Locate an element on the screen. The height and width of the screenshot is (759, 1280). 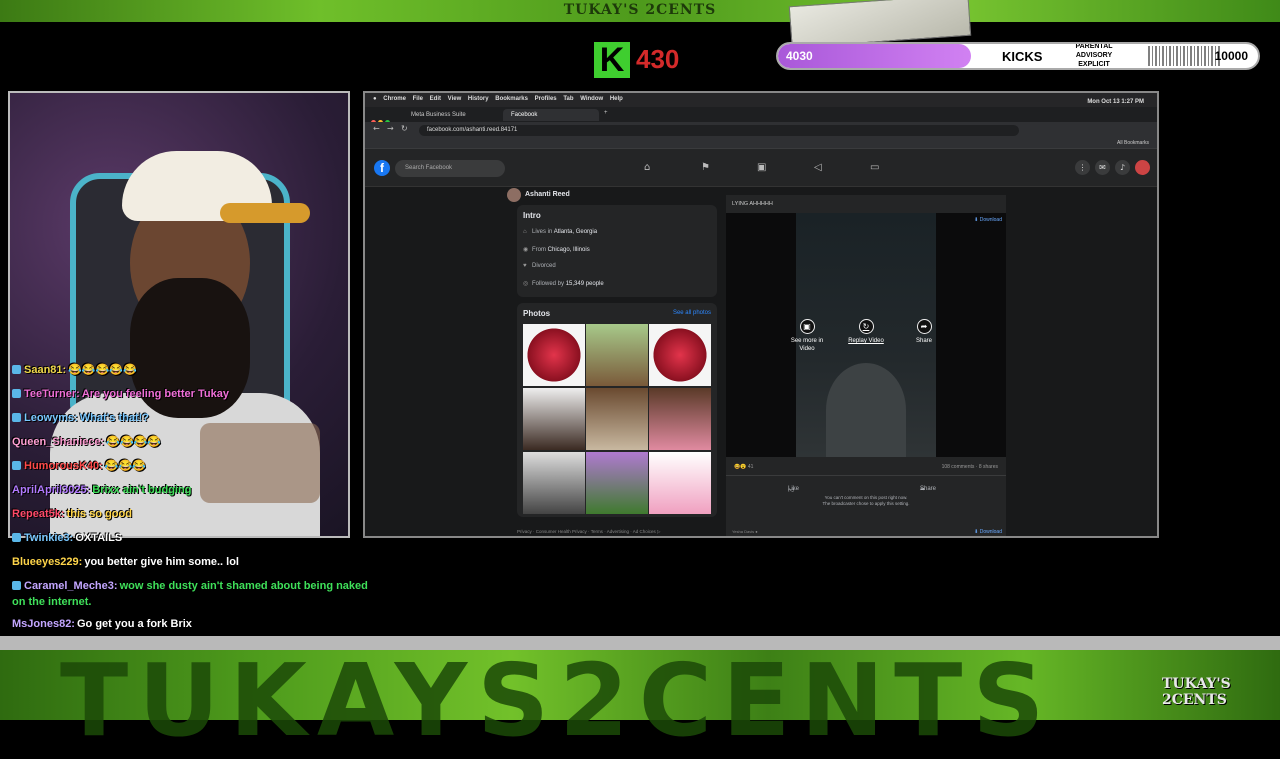
apple-icon: ● is located at coordinates (375, 99).